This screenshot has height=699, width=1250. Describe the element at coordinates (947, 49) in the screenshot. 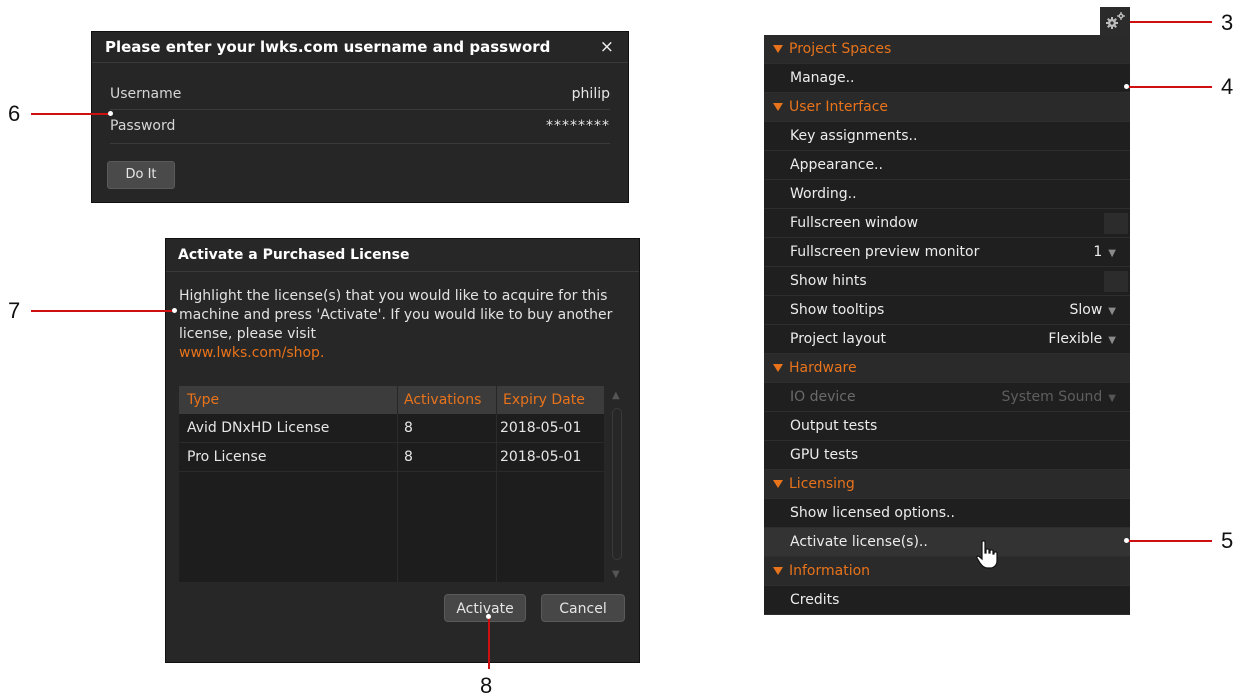

I see `section-header-project-spaces: Project Spaces` at that location.